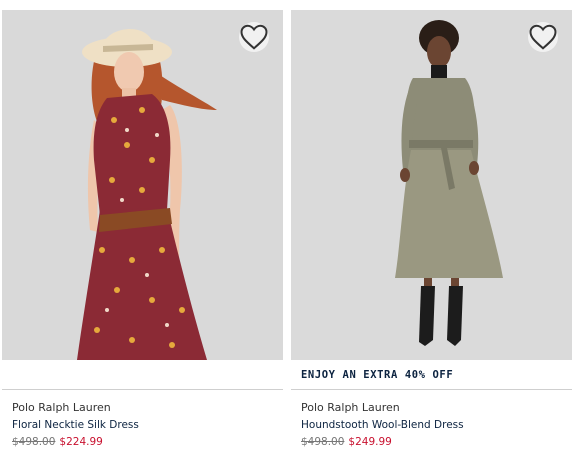 This screenshot has width=581, height=458. Describe the element at coordinates (382, 425) in the screenshot. I see `product-name-link: Houndstooth Wool-Blend Dress` at that location.